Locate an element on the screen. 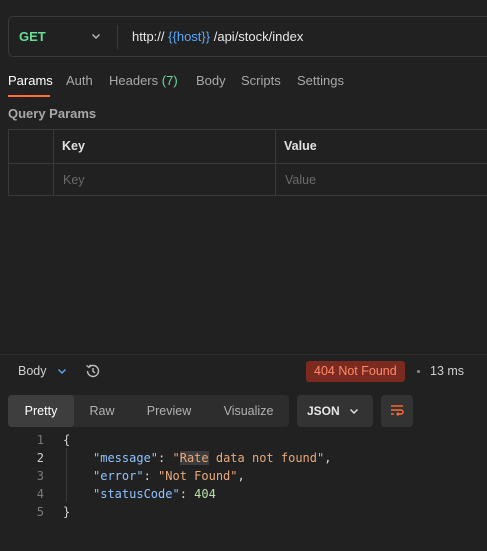 This screenshot has height=551, width=487. url-variable: {{host}} is located at coordinates (189, 36).